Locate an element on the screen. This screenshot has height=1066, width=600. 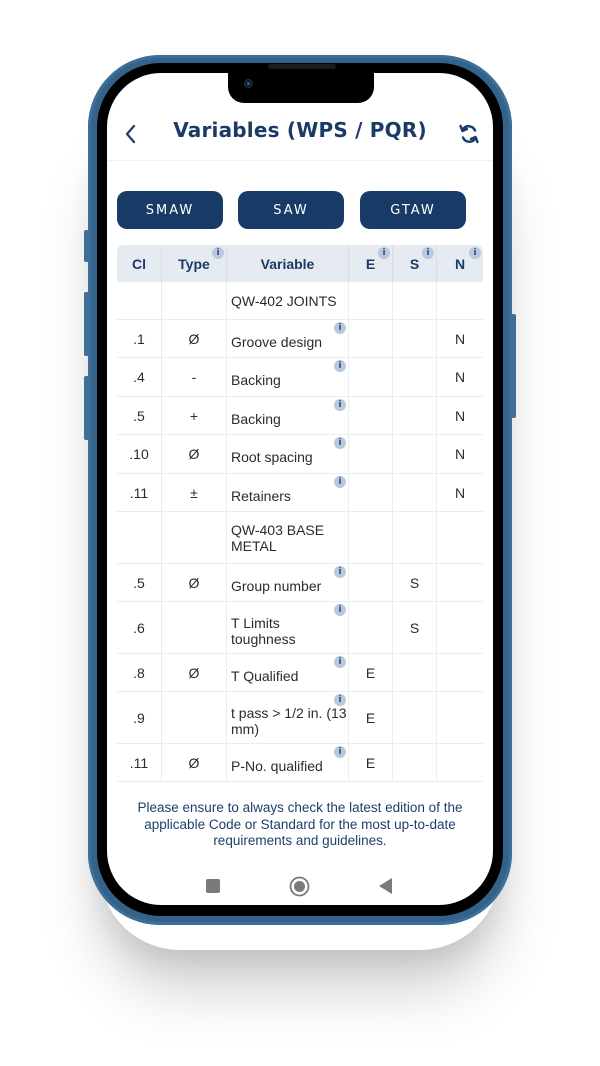
cell-cl-text: .1 is located at coordinates (139, 338).